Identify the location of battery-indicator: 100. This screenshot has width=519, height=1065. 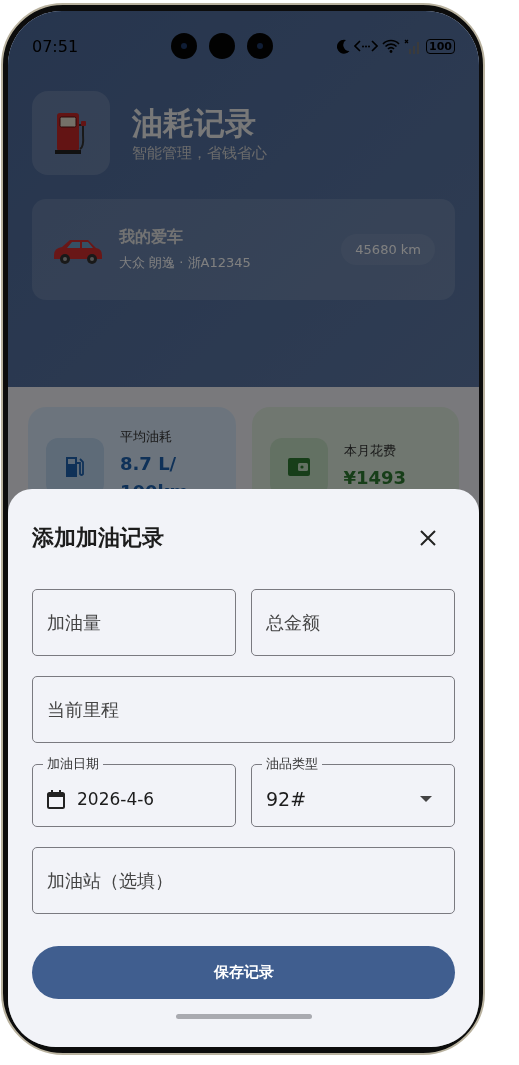
(440, 46).